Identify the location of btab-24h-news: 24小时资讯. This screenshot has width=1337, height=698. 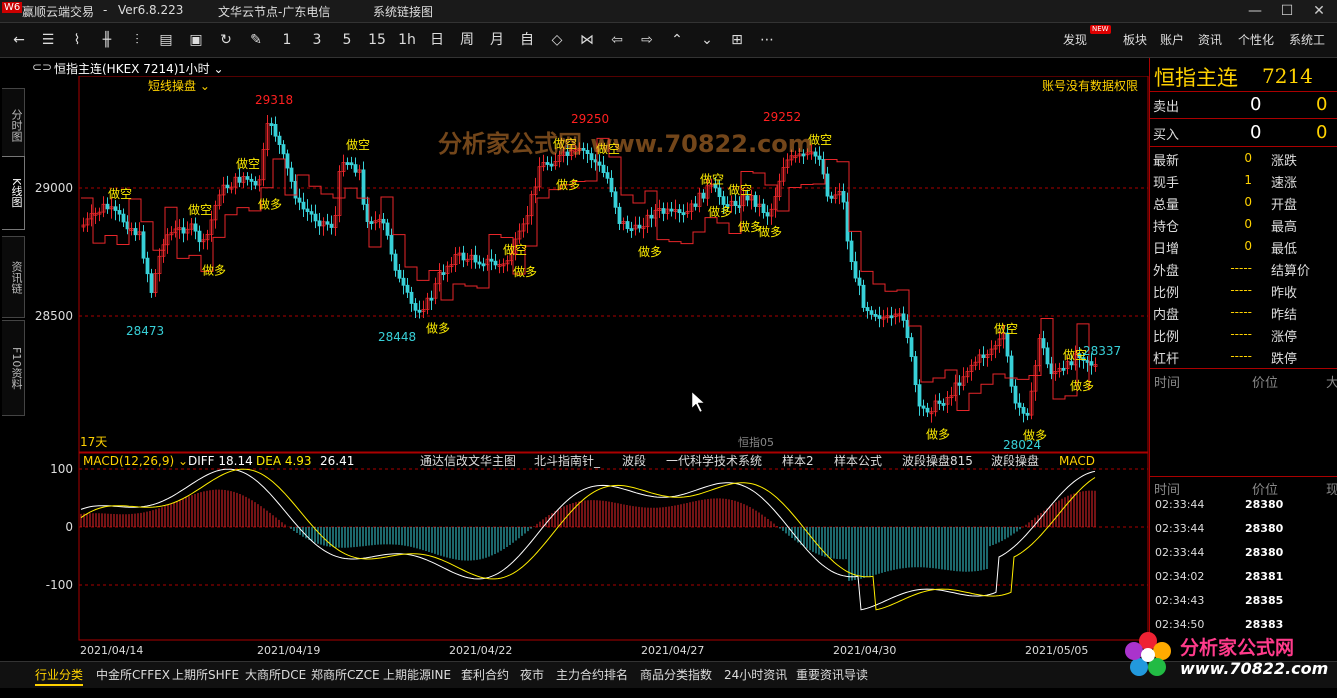
(755, 674).